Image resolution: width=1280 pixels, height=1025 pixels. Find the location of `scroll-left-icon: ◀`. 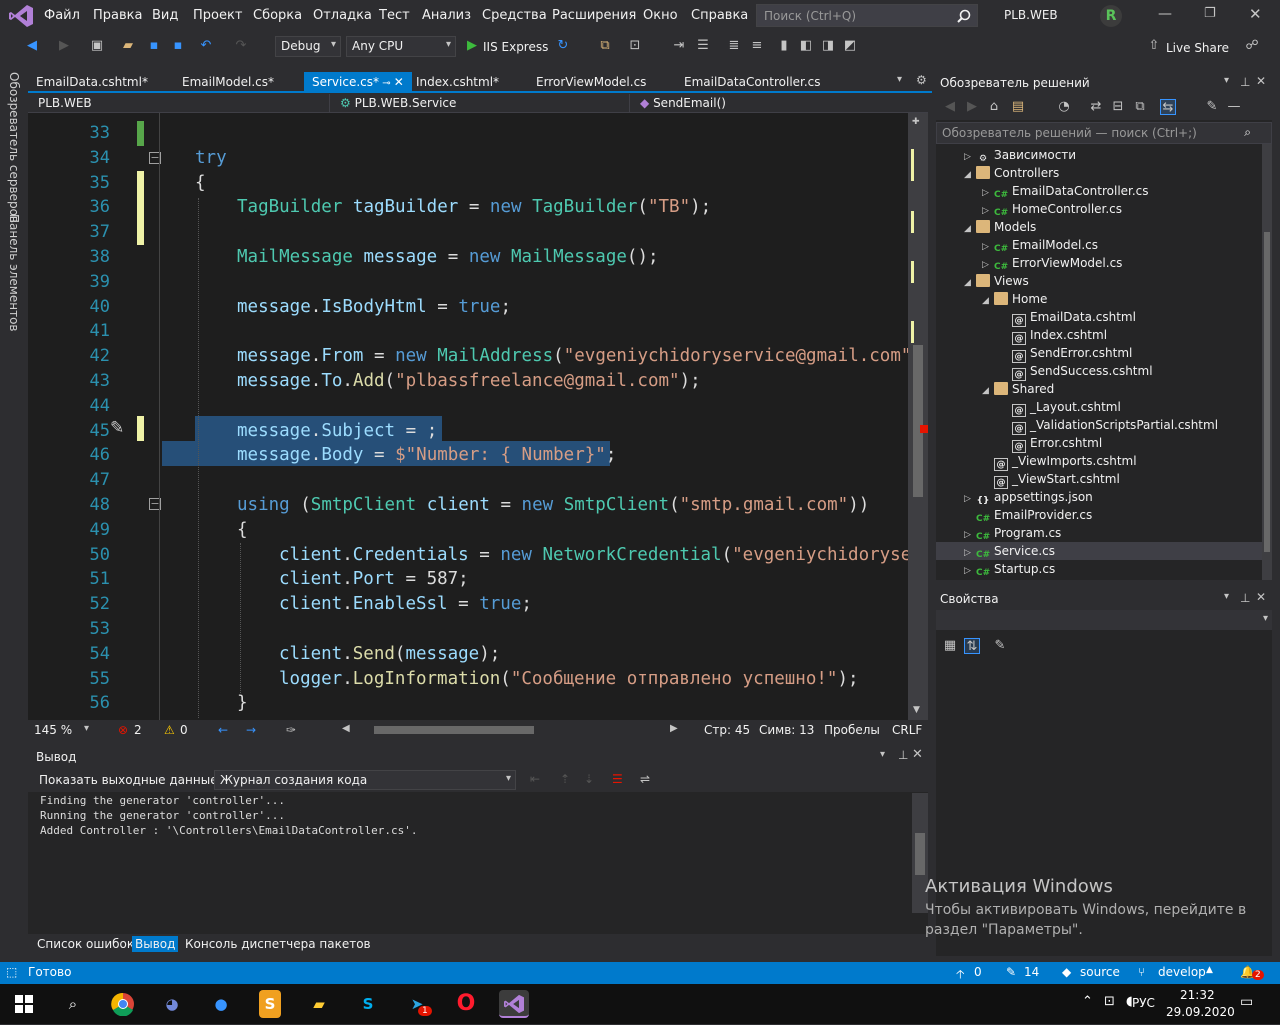

scroll-left-icon: ◀ is located at coordinates (346, 728).